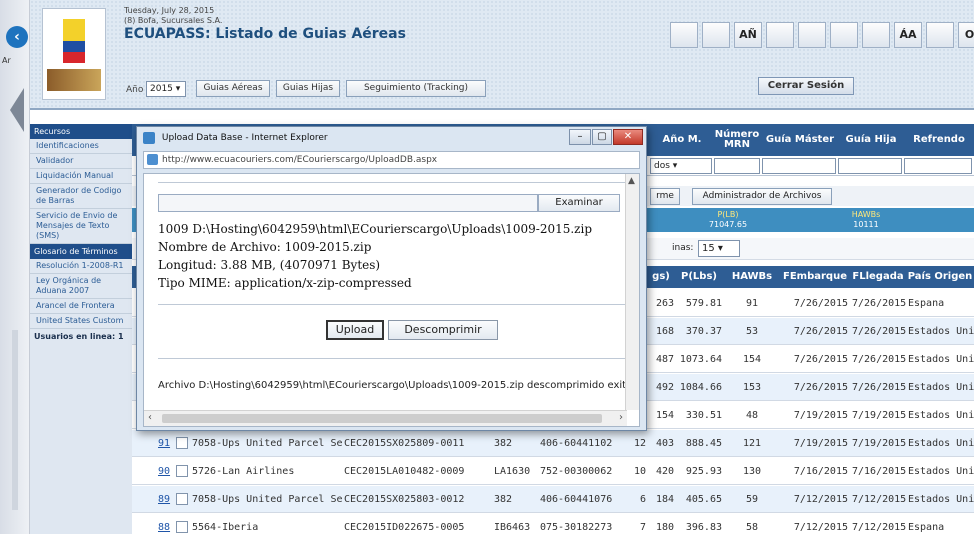 Image resolution: width=974 pixels, height=534 pixels. I want to click on rail-scrollbar, so click(15, 420).